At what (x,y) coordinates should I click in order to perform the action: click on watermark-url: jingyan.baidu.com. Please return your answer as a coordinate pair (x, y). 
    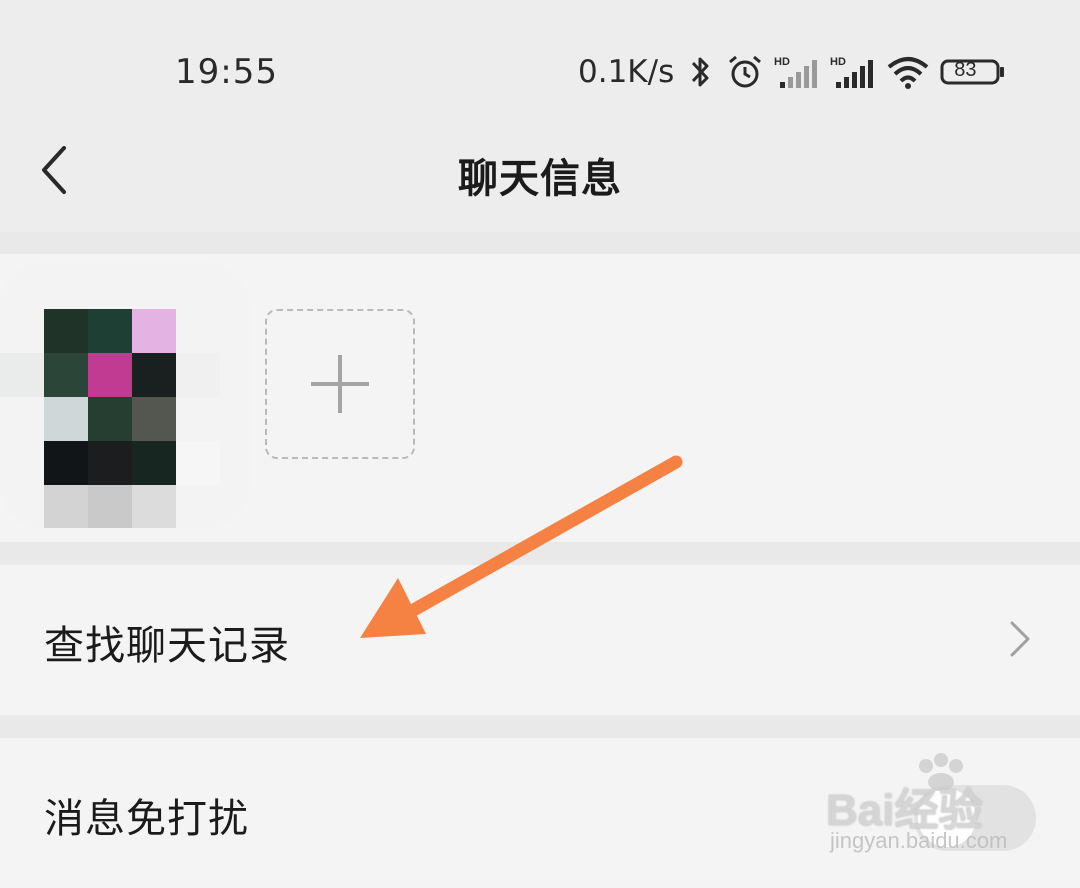
    Looking at the image, I should click on (919, 840).